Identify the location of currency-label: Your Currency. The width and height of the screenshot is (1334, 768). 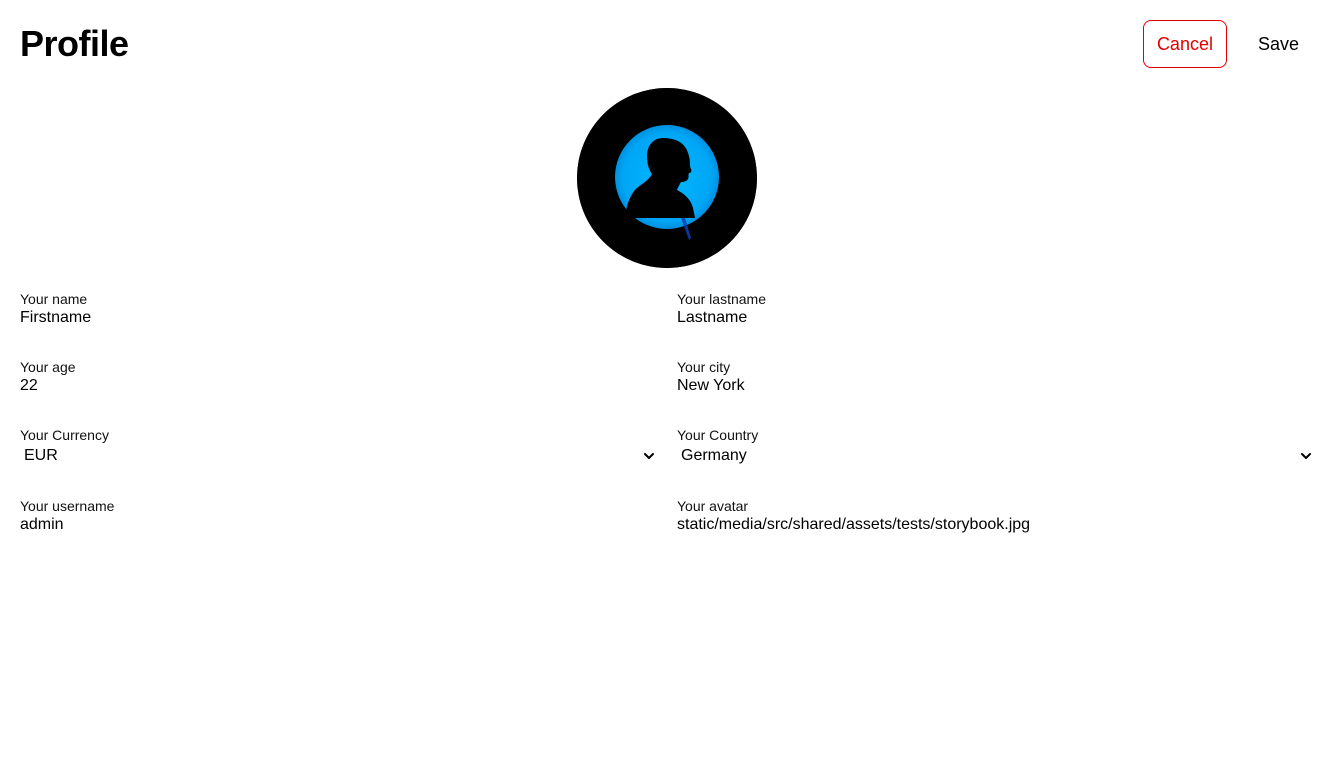
(64, 435).